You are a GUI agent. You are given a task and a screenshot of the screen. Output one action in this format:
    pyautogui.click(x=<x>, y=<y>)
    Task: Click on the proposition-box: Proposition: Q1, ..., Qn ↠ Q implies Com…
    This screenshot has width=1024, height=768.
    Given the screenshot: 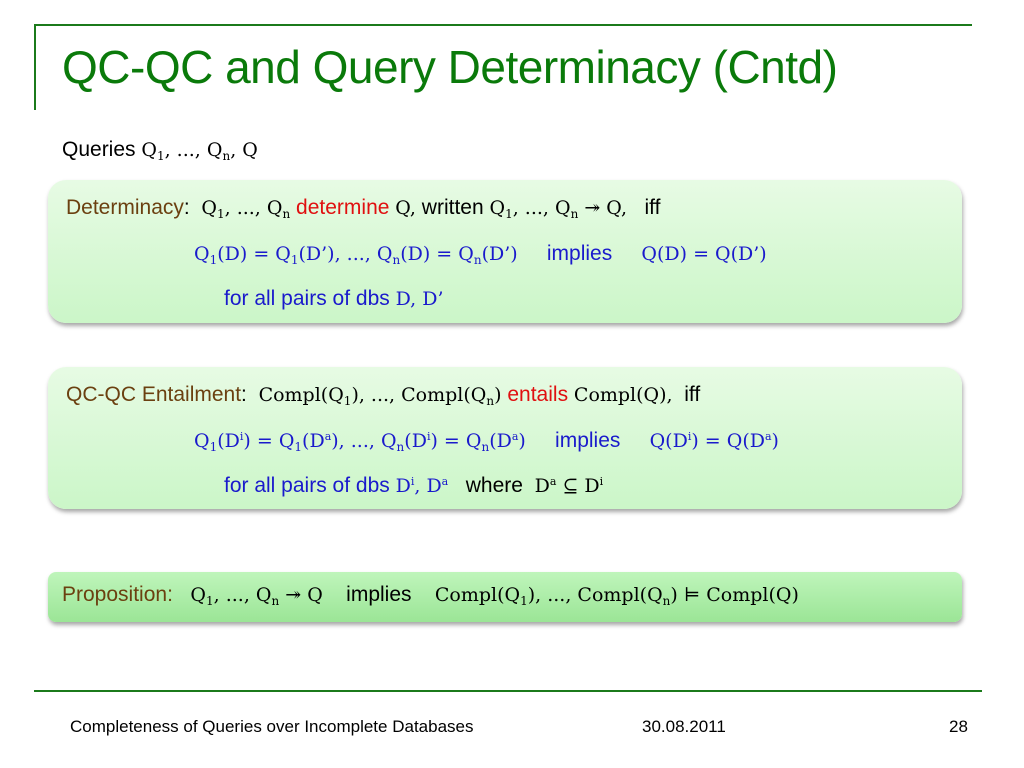 What is the action you would take?
    pyautogui.click(x=505, y=597)
    